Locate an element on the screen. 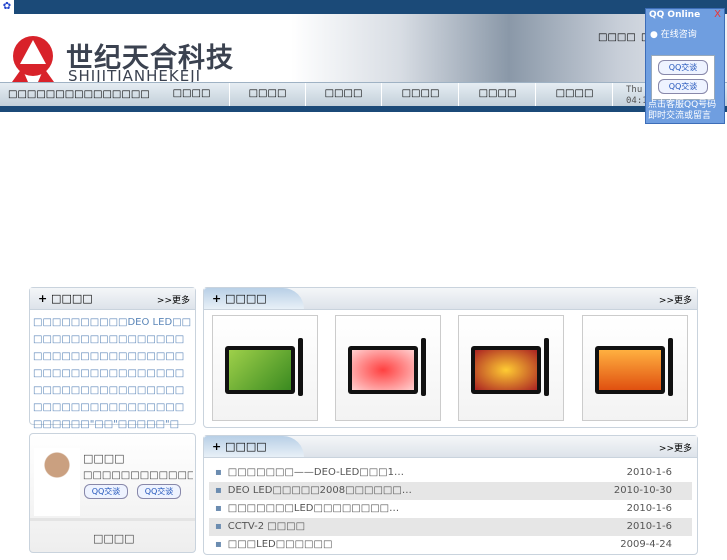  banner: 世纪天合科技 SHIJITIANHEKEJI □□□□ □ is located at coordinates (363, 49).